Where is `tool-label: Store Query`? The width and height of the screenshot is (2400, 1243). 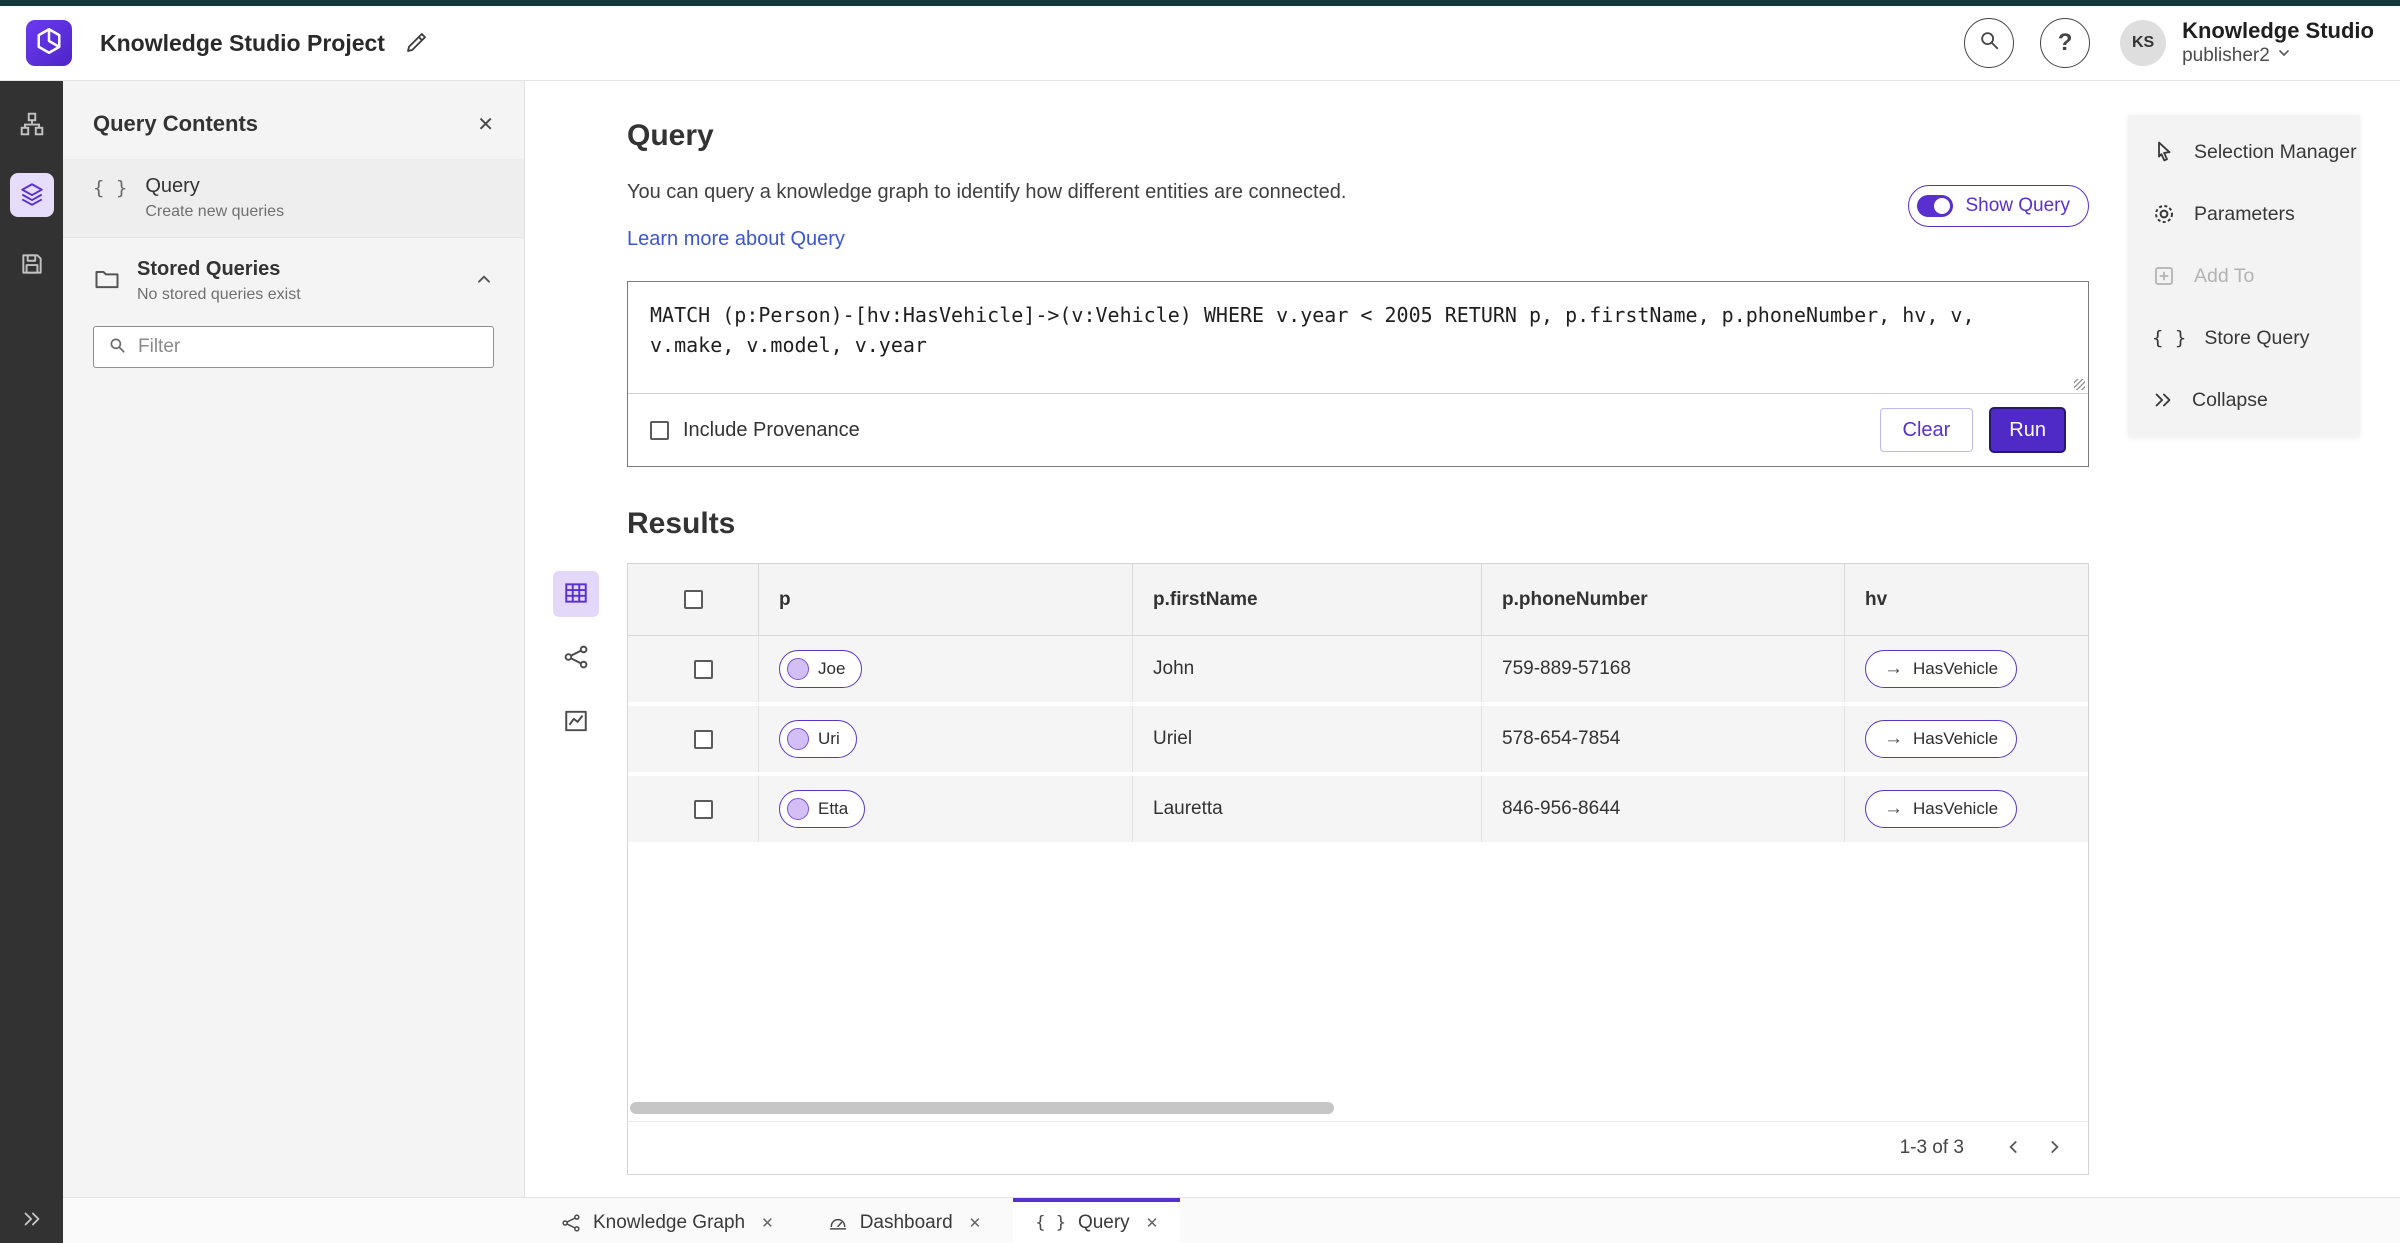
tool-label: Store Query is located at coordinates (2257, 337).